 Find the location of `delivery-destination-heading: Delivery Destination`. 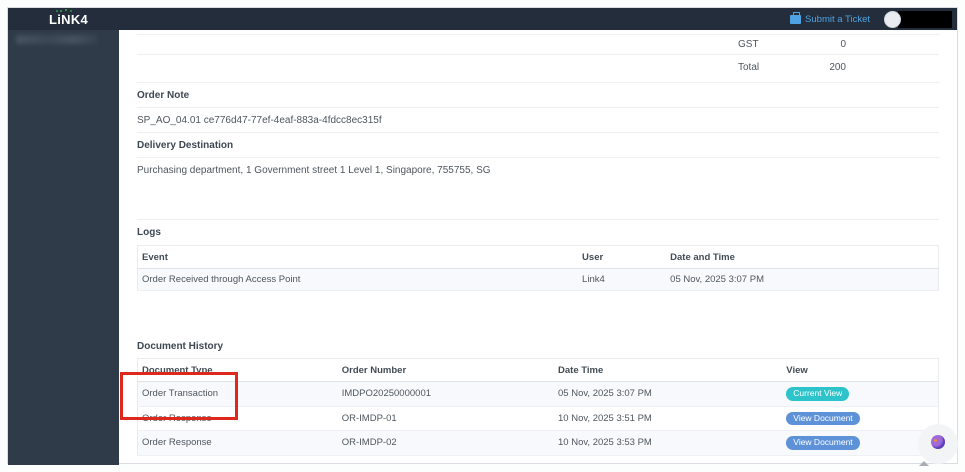

delivery-destination-heading: Delivery Destination is located at coordinates (538, 145).